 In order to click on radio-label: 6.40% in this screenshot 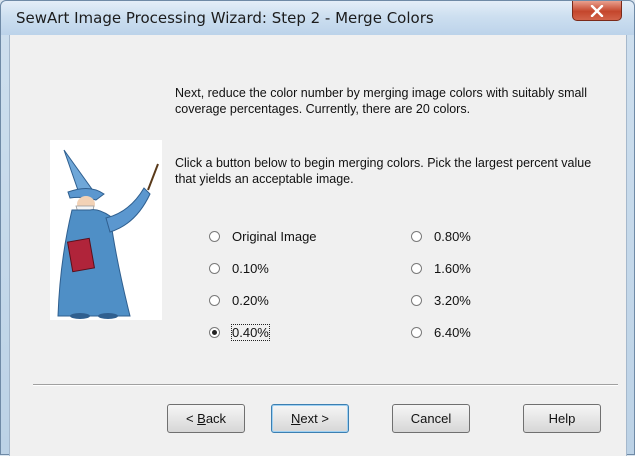, I will do `click(452, 332)`.